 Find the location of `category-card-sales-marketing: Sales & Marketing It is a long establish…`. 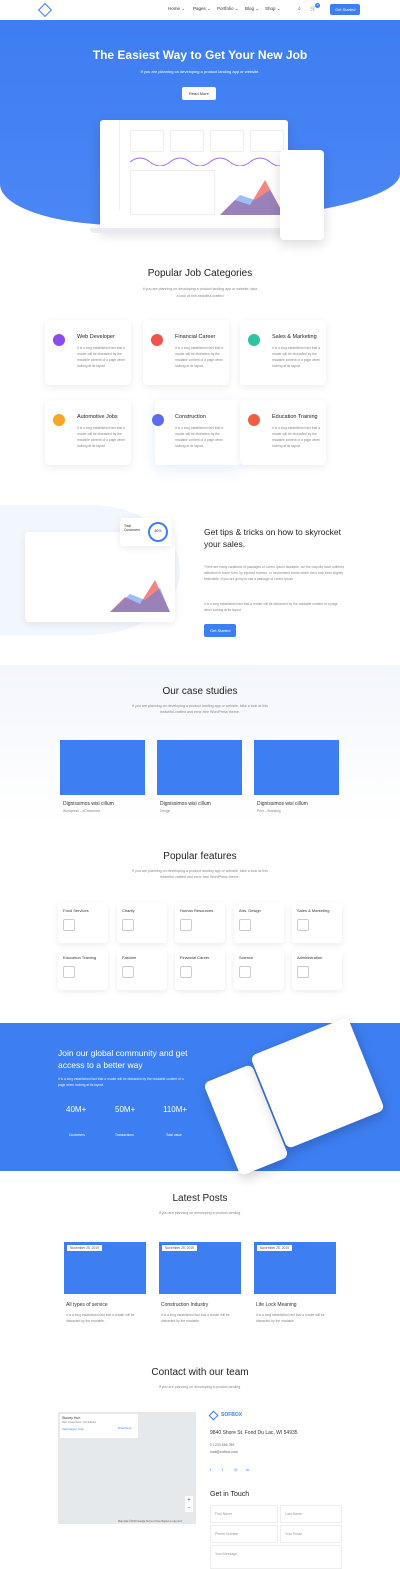

category-card-sales-marketing: Sales & Marketing It is a long establish… is located at coordinates (283, 352).